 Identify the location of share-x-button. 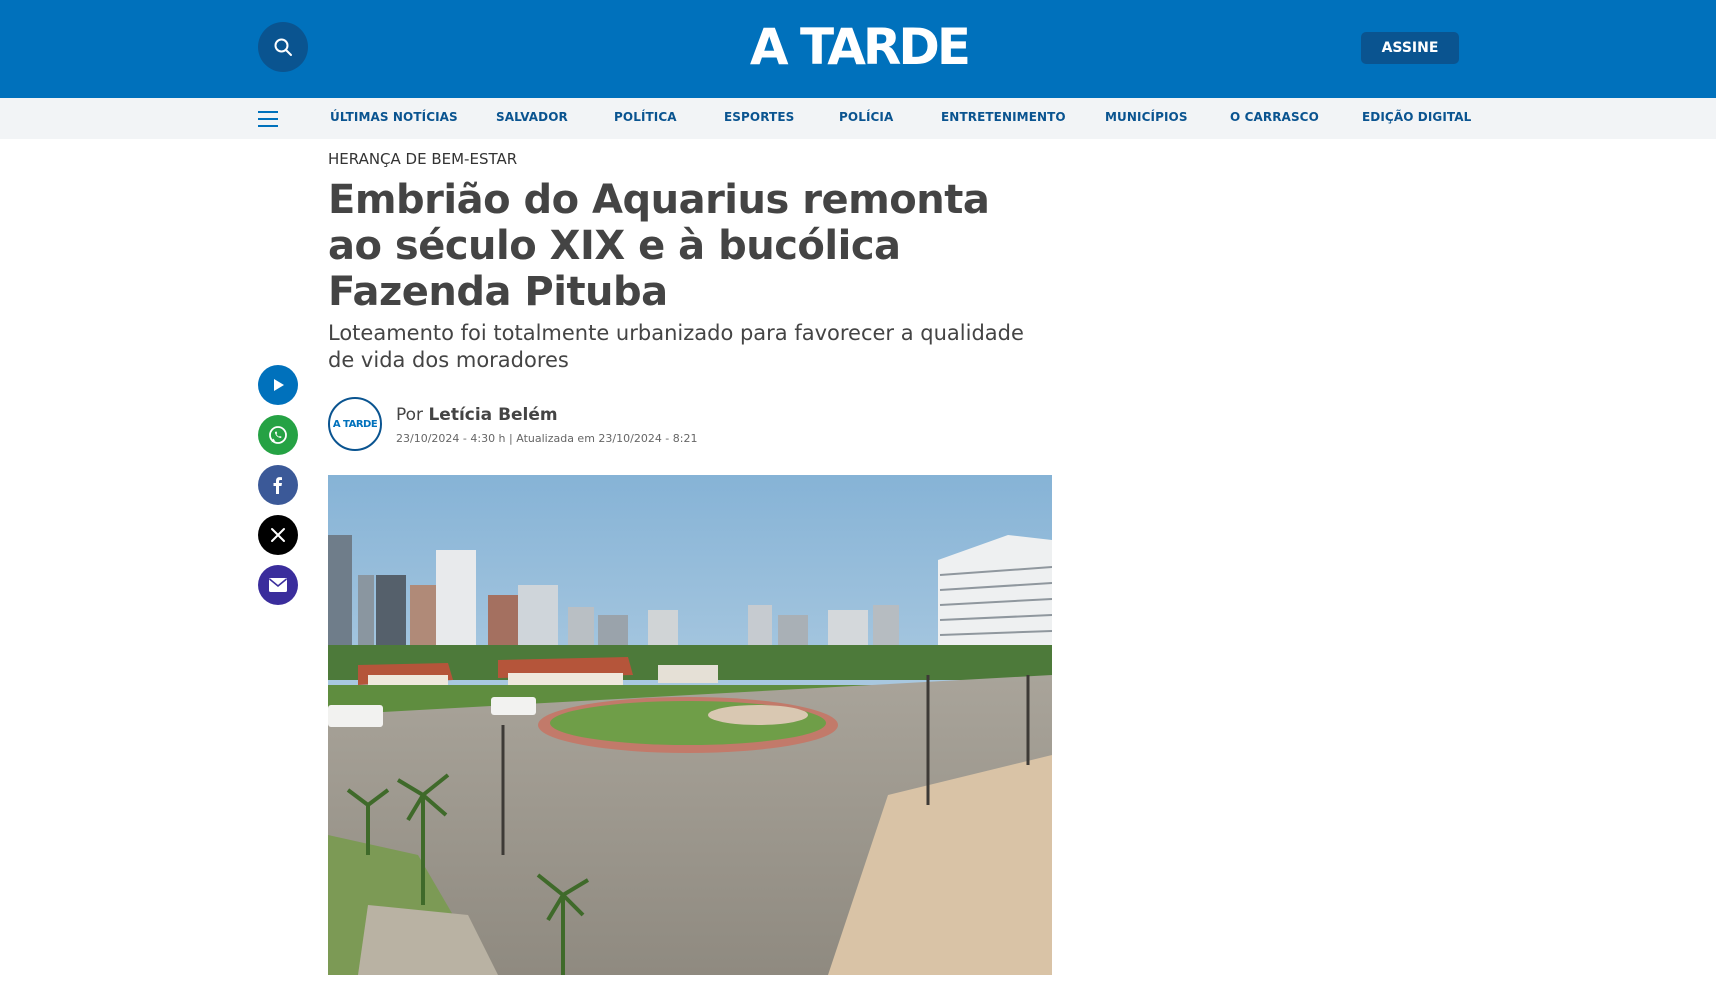
(278, 535).